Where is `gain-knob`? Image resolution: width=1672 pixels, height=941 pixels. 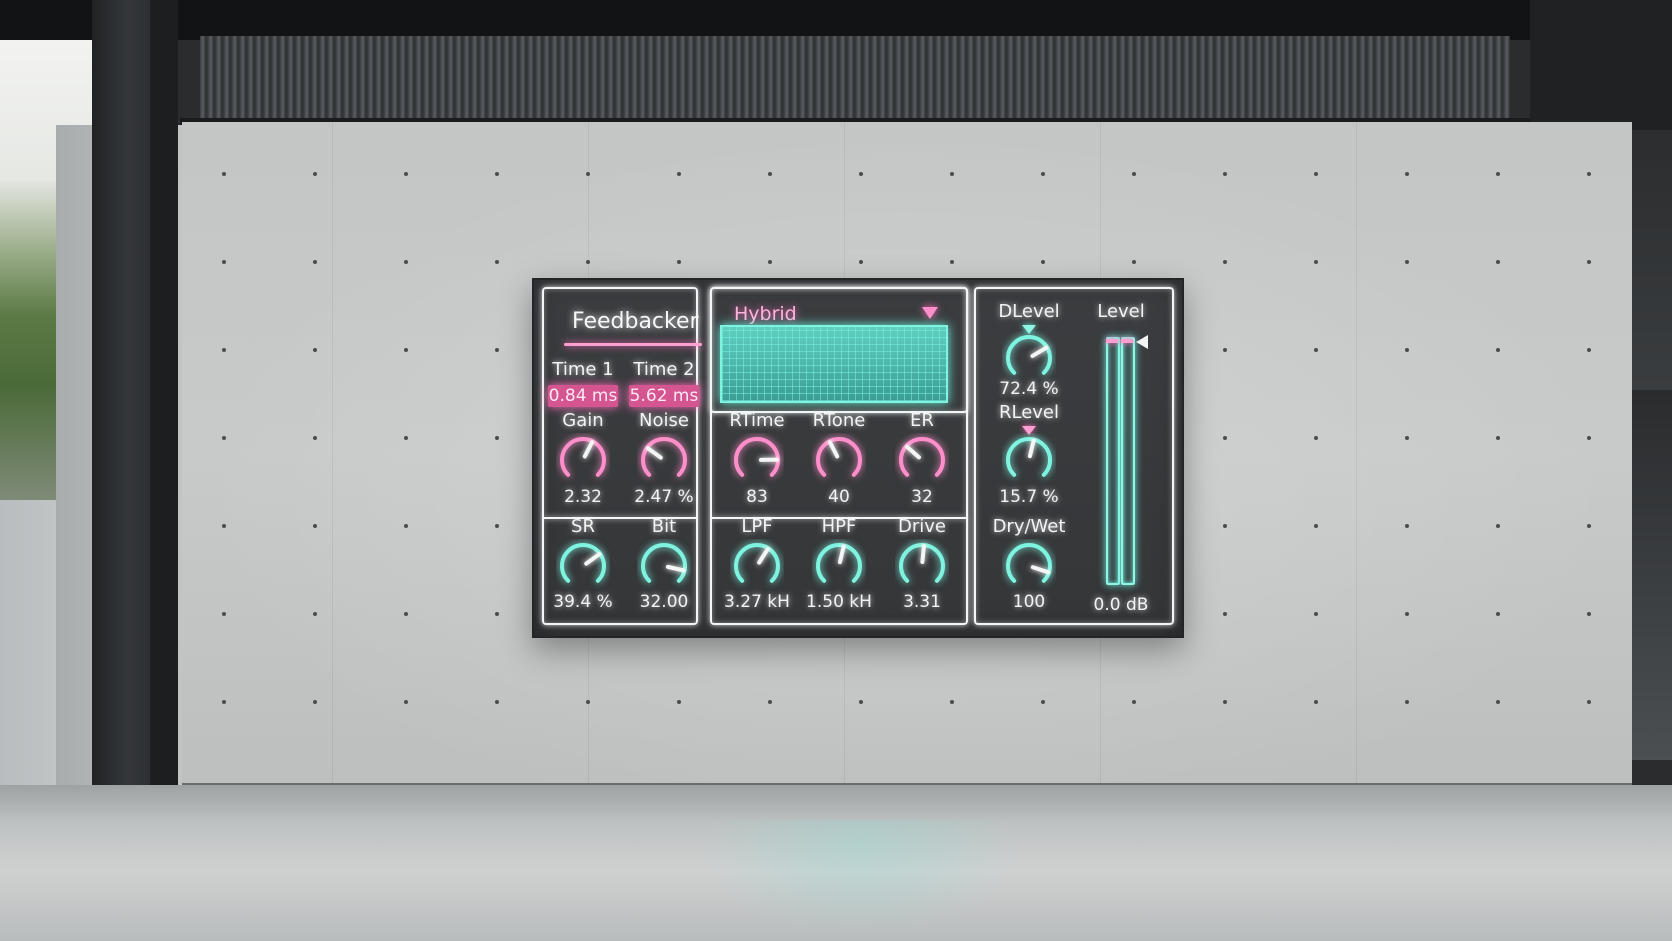 gain-knob is located at coordinates (583, 460).